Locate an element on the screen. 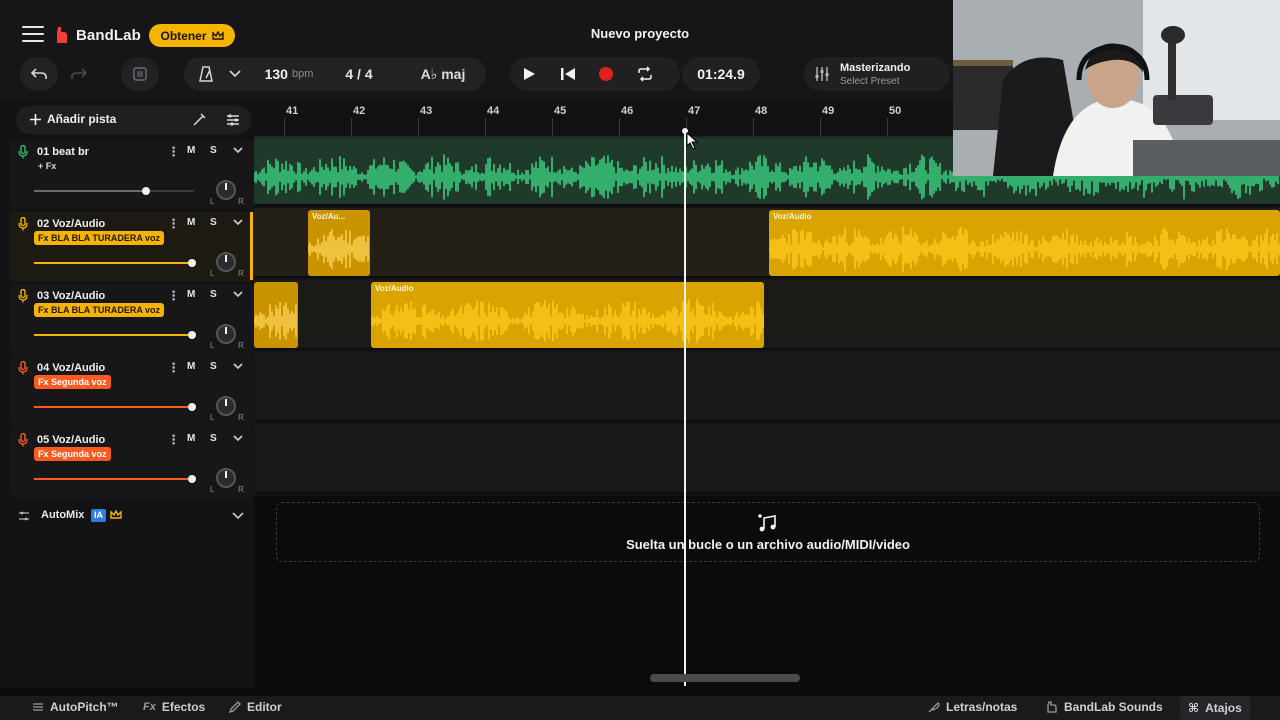 The image size is (1280, 720). efectos-button: Fx Efectos is located at coordinates (174, 707).